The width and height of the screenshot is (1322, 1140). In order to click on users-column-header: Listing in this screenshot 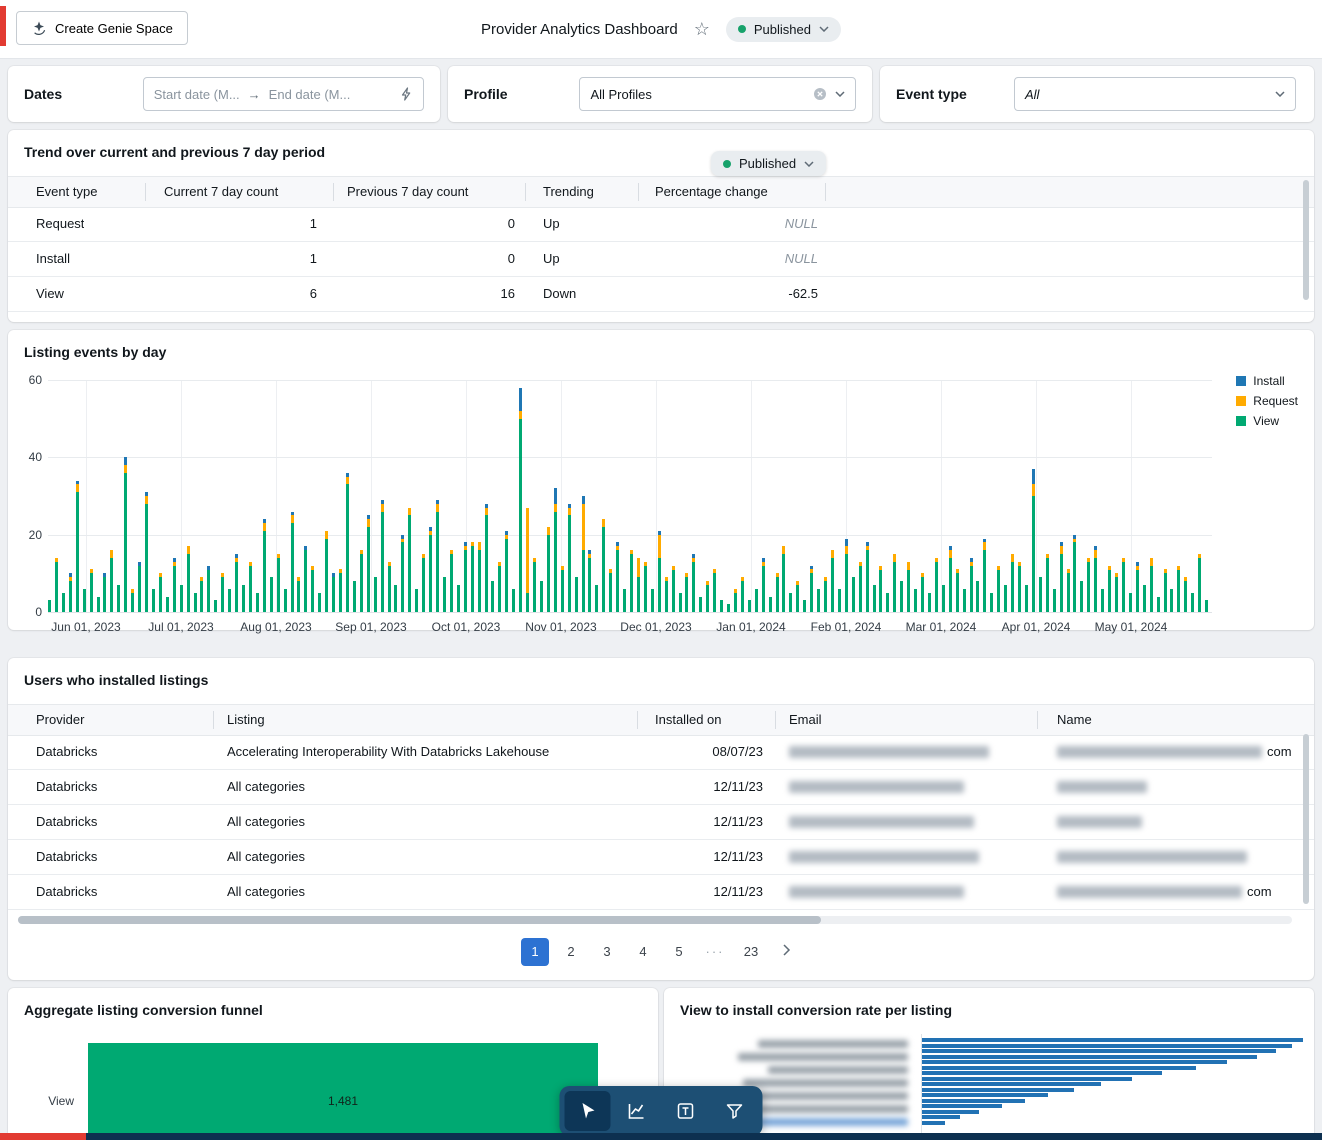, I will do `click(246, 719)`.